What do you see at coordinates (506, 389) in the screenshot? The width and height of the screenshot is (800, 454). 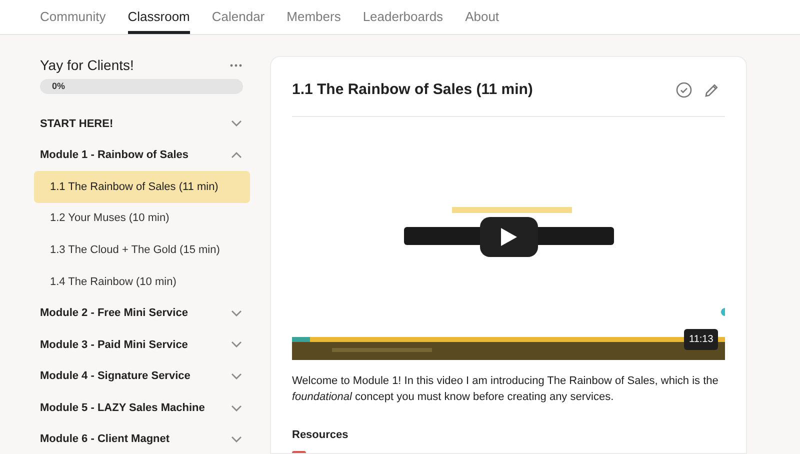 I see `lesson-description: Welcome to Module 1! In this video I am introducing The Rainbow of Sales, which is the foundational concept you must know before creating any services.` at bounding box center [506, 389].